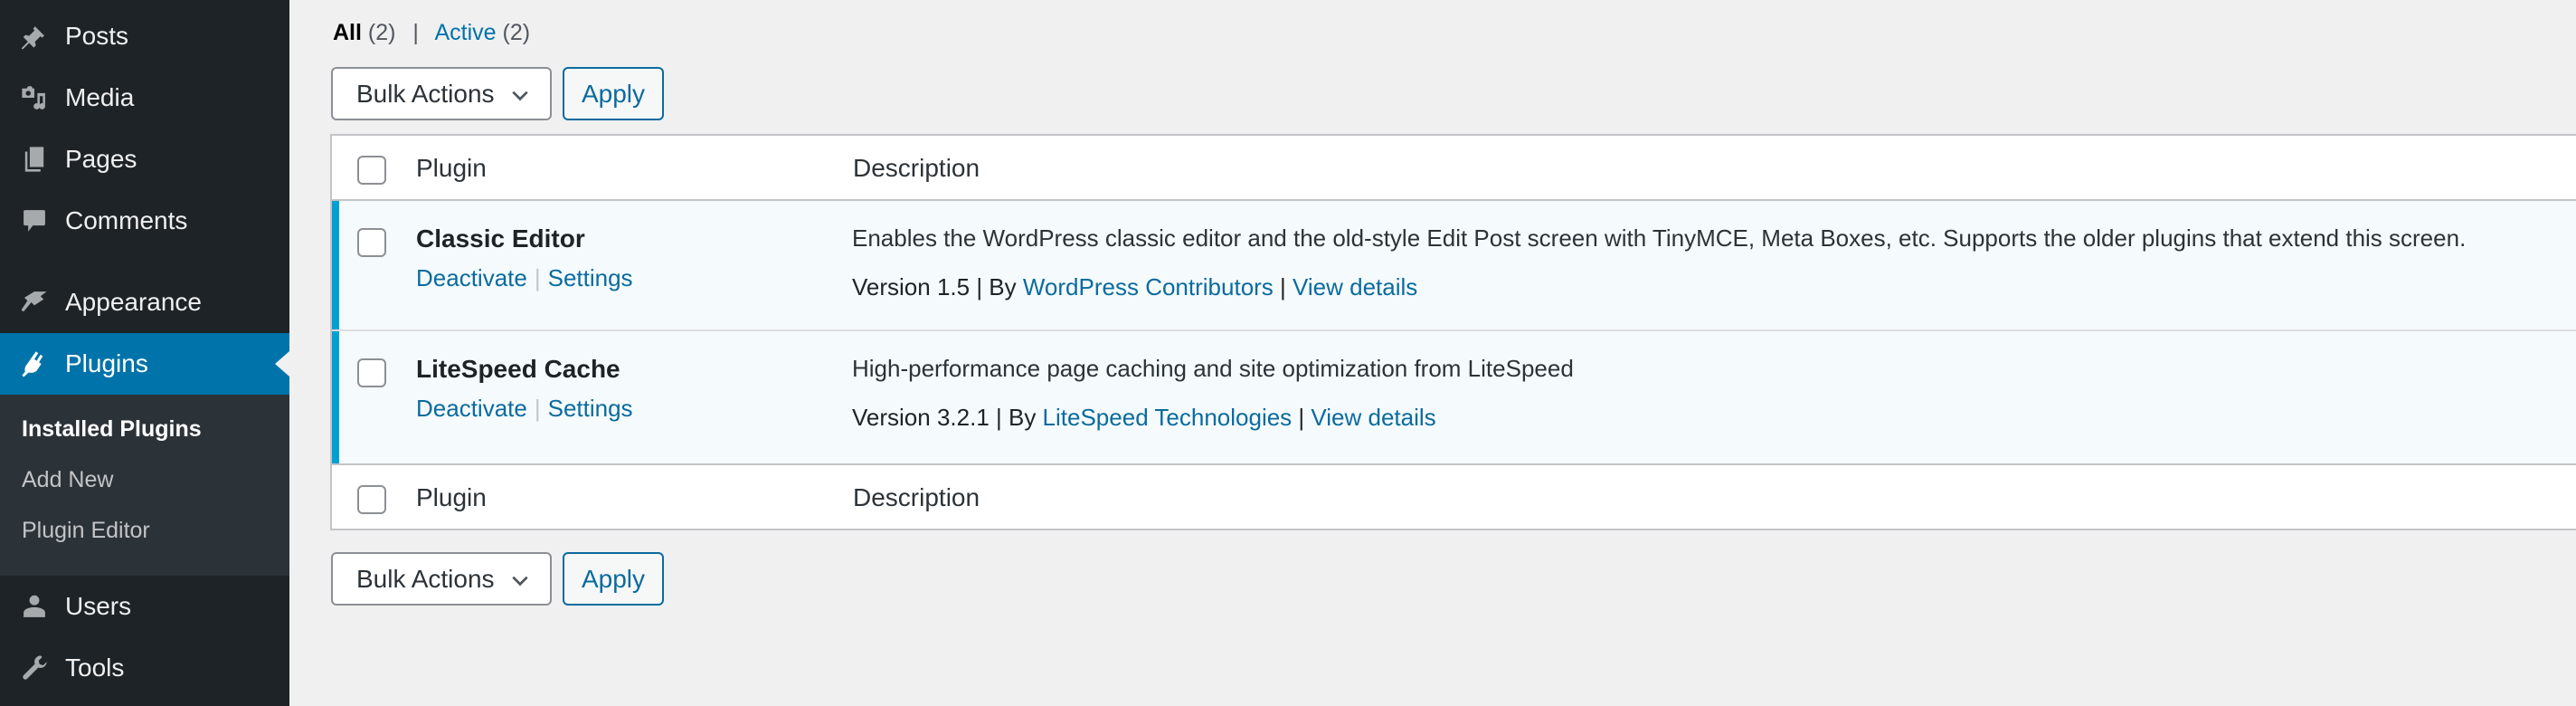  What do you see at coordinates (1168, 417) in the screenshot?
I see `author-link: LiteSpeed Technologies` at bounding box center [1168, 417].